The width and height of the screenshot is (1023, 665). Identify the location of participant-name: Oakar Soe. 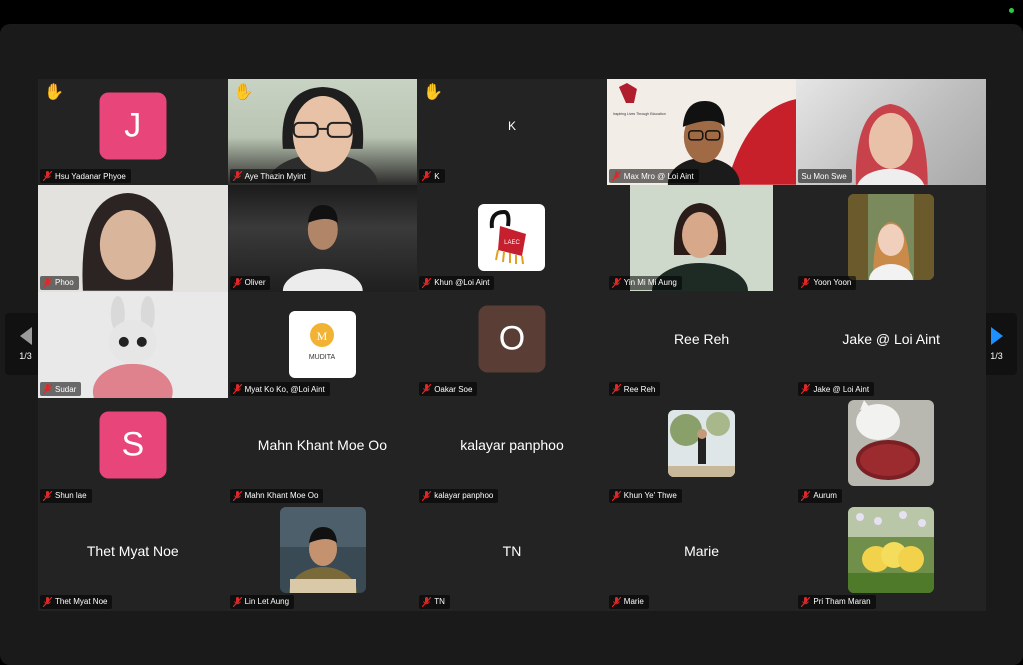
(453, 389).